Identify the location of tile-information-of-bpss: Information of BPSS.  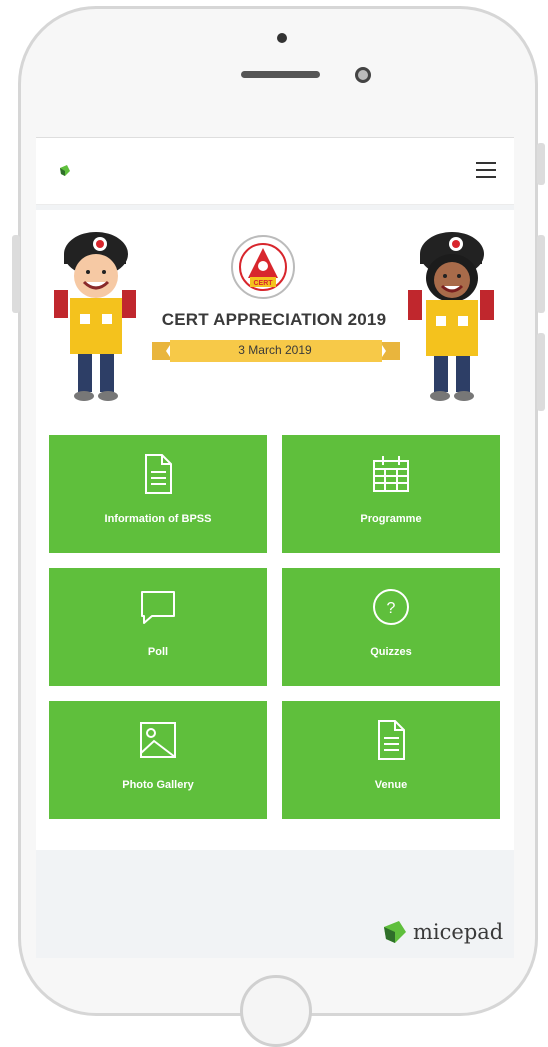
(158, 494).